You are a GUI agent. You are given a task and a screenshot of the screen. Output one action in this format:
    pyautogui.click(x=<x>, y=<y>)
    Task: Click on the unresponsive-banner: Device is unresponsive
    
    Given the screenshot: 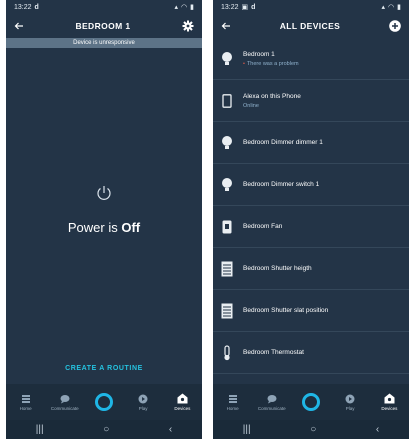 What is the action you would take?
    pyautogui.click(x=104, y=43)
    